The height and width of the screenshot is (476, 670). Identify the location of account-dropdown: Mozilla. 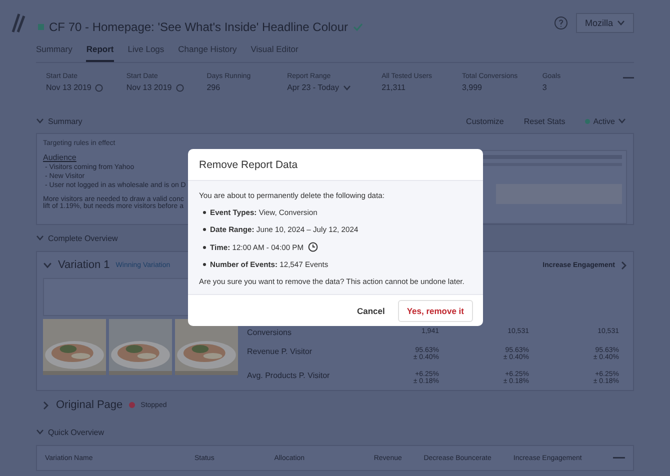
(605, 23).